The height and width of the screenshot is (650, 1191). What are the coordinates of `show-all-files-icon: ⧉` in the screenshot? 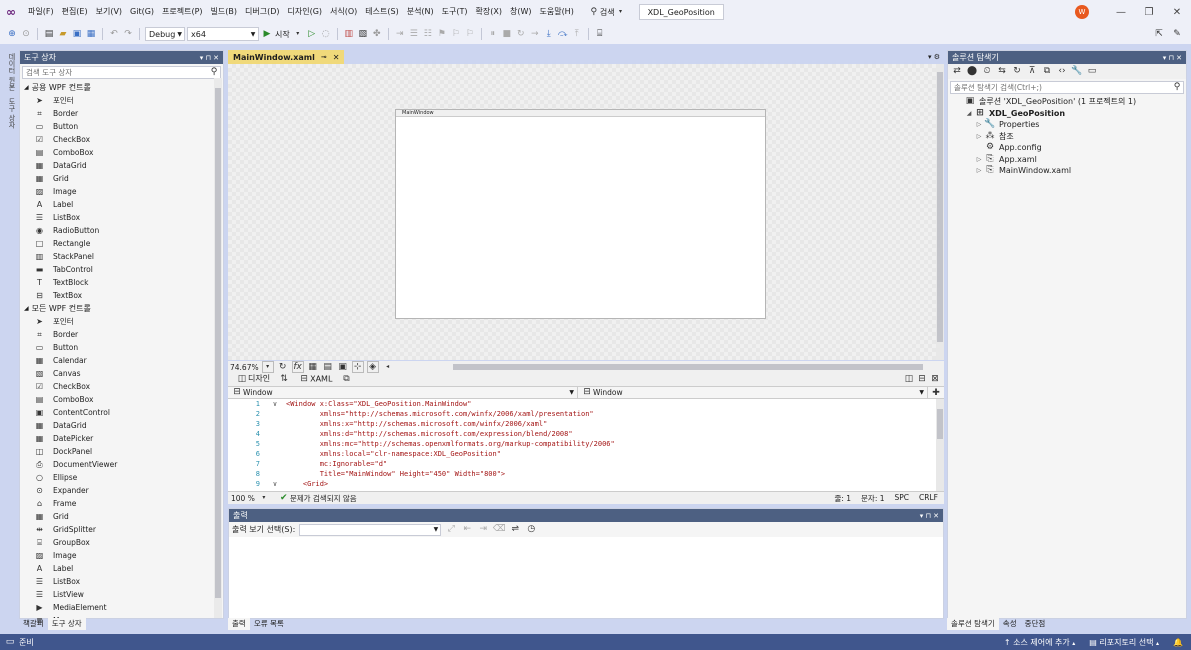 It's located at (1047, 72).